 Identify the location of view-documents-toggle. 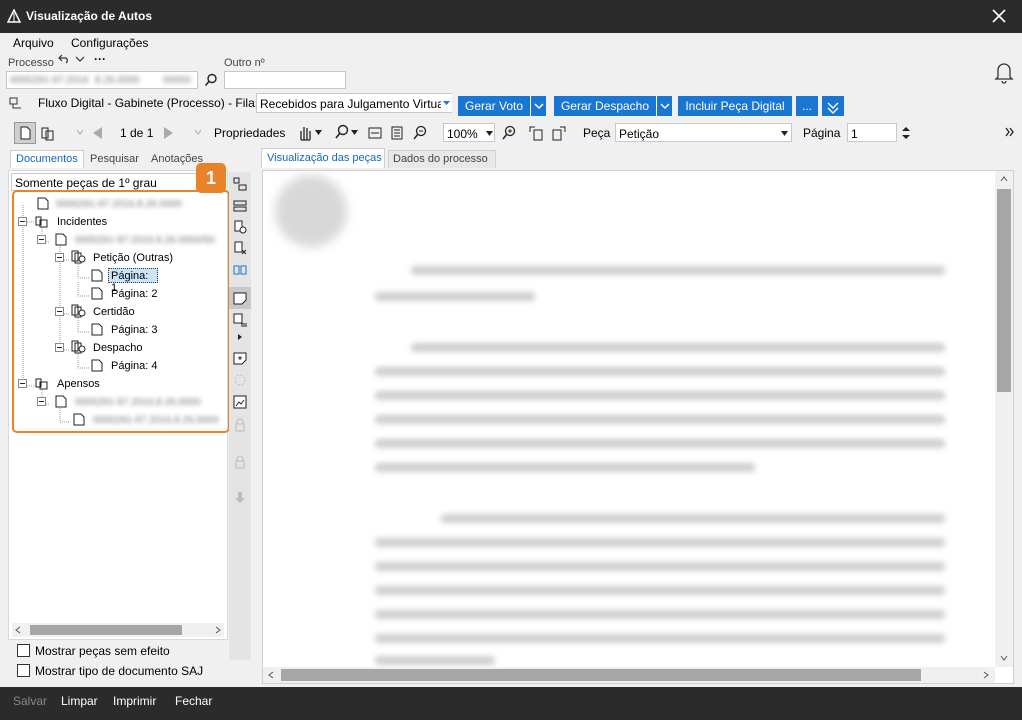
(25, 133).